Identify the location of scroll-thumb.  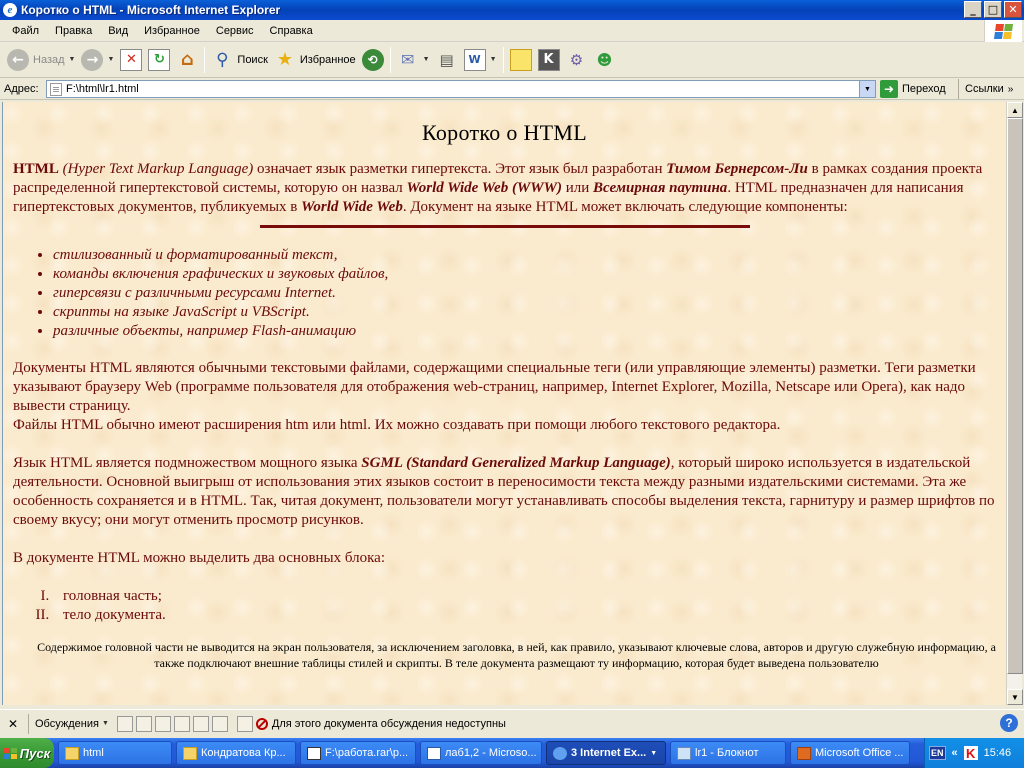
(1015, 396).